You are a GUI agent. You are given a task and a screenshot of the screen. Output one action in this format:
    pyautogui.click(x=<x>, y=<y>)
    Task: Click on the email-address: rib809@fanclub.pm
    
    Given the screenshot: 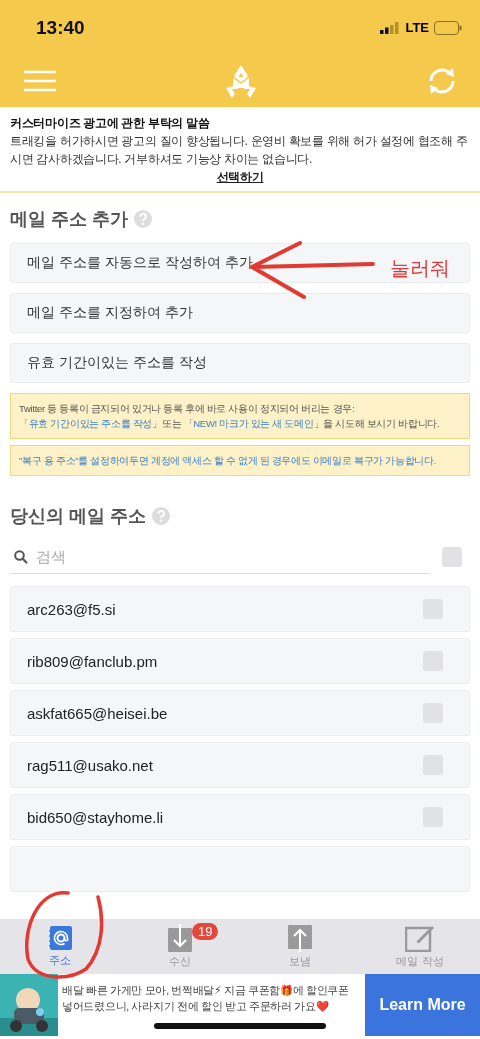 What is the action you would take?
    pyautogui.click(x=92, y=661)
    